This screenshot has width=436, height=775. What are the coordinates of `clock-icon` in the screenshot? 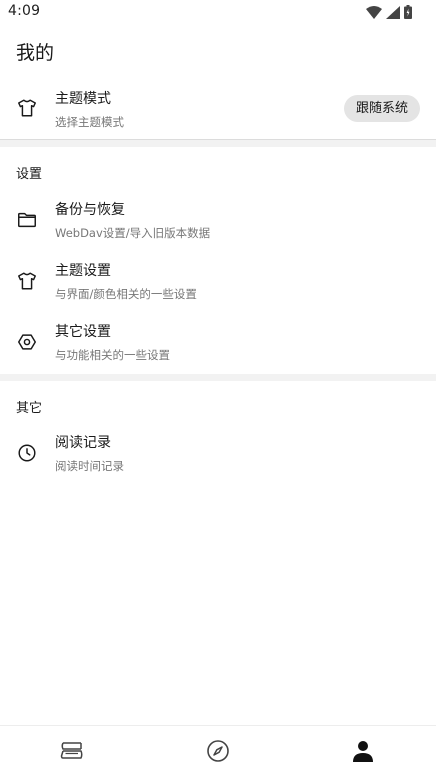 It's located at (27, 453).